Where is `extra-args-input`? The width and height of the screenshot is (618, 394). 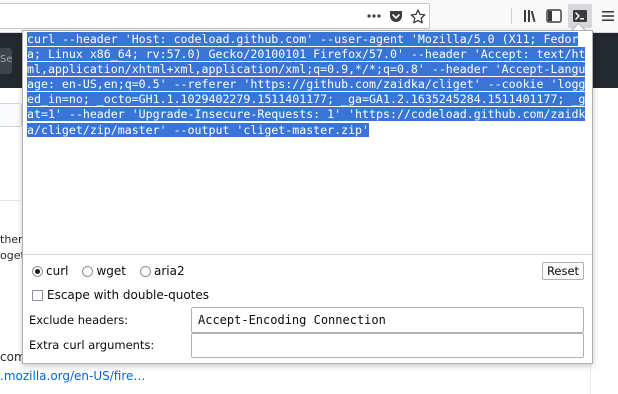
extra-args-input is located at coordinates (387, 345).